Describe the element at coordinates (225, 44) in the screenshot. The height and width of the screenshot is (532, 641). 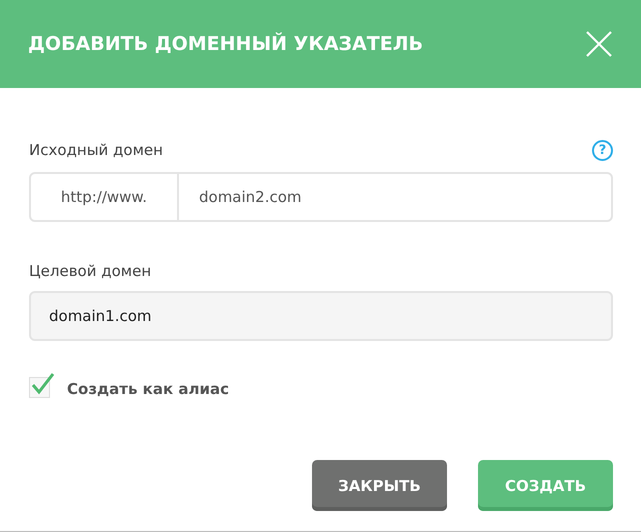
I see `dialog-title: ДОБАВИТЬ ДОМЕННЫЙ УКАЗАТЕЛЬ` at that location.